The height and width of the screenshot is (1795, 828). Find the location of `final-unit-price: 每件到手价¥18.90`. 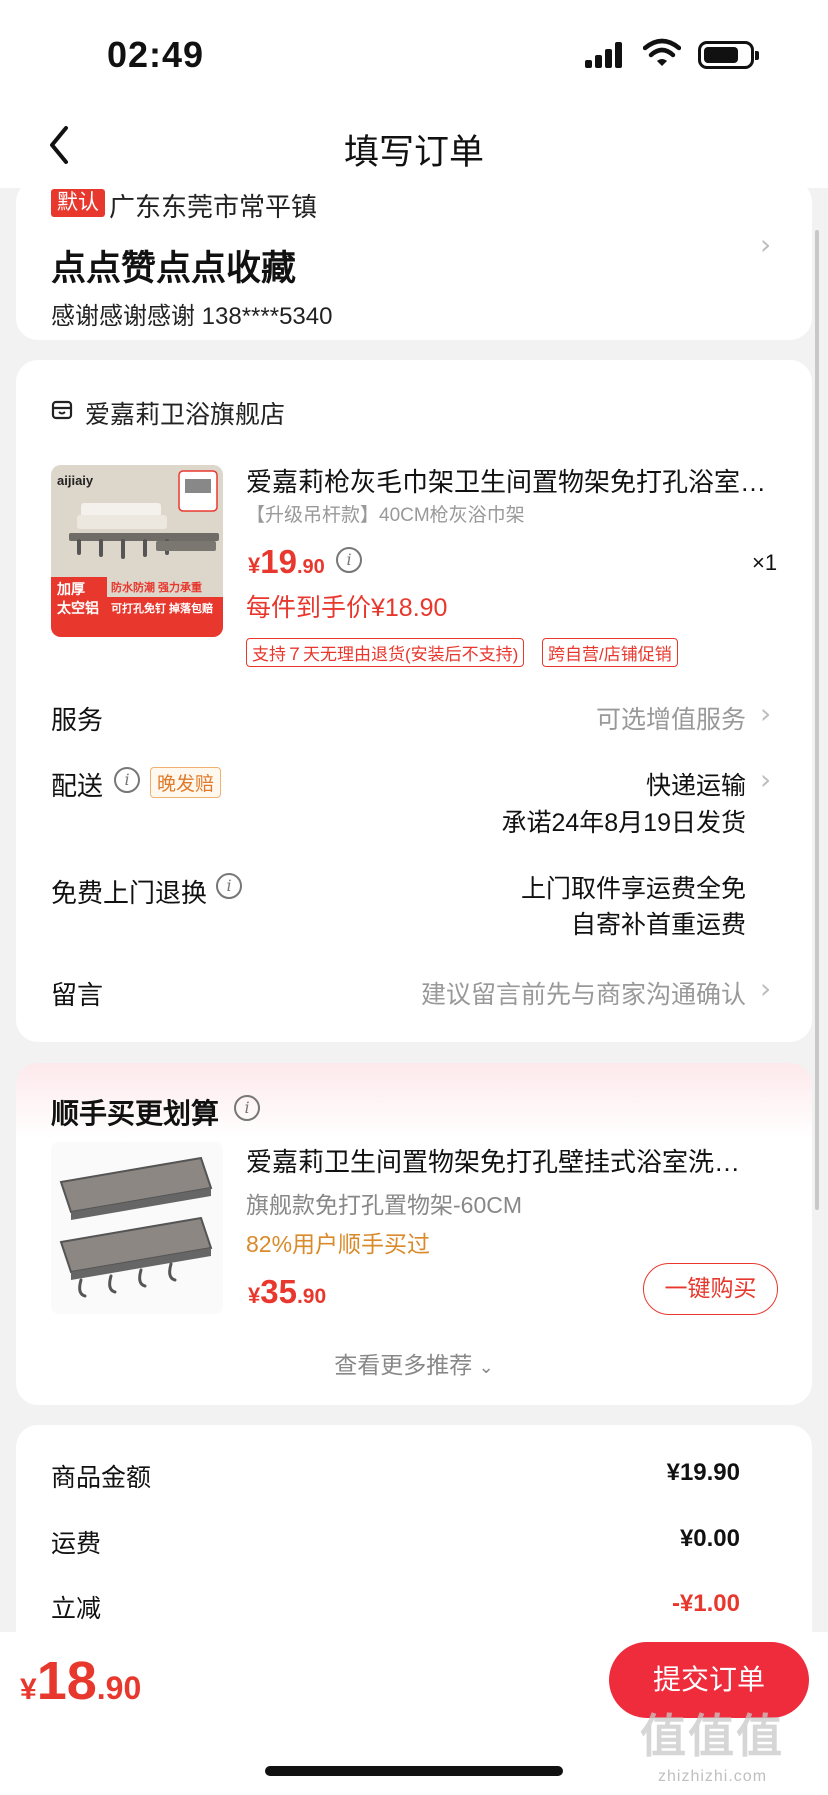

final-unit-price: 每件到手价¥18.90 is located at coordinates (347, 608).